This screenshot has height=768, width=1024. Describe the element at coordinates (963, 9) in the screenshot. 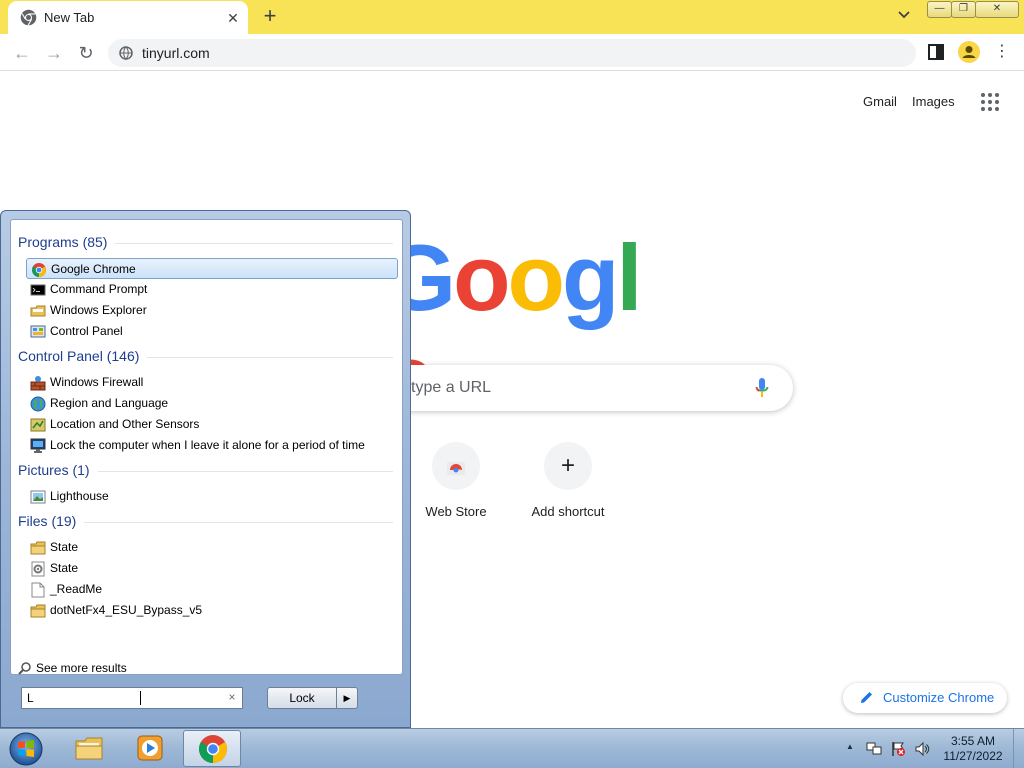

I see `window-maximize-button: ❐` at that location.